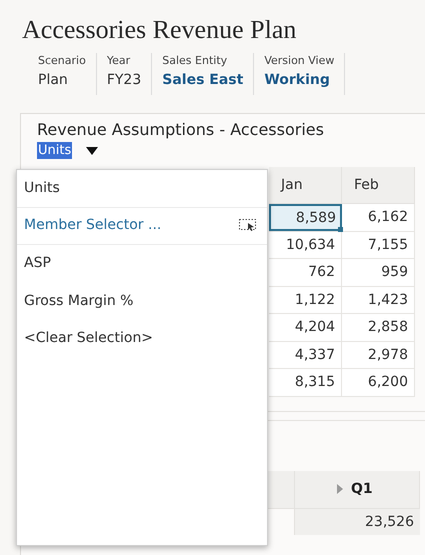 The image size is (425, 555). I want to click on column-label: Q1, so click(362, 489).